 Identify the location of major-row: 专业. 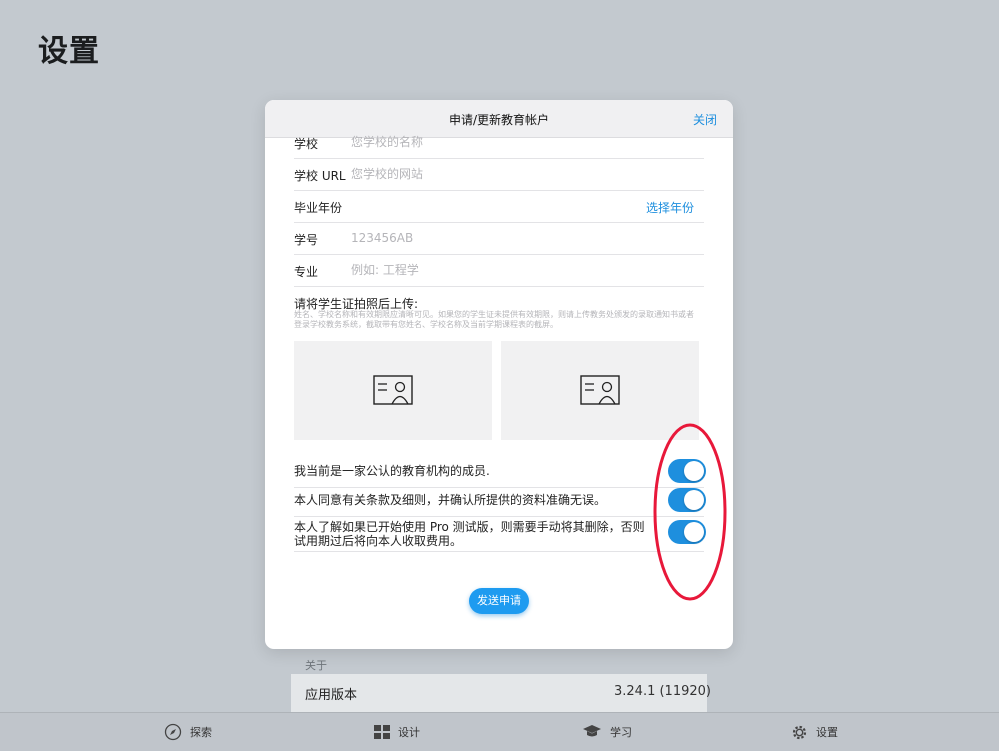
(499, 270).